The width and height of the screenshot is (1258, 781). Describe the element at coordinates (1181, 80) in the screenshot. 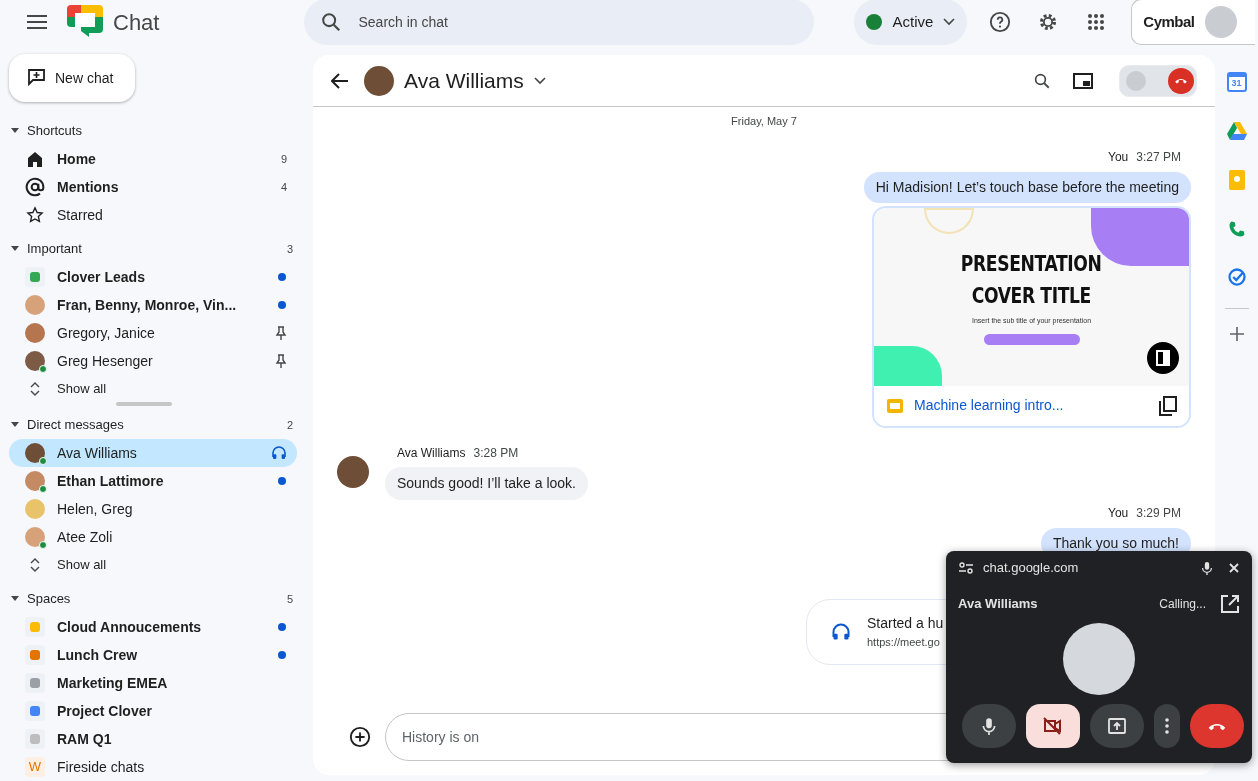

I see `hang-up-icon` at that location.